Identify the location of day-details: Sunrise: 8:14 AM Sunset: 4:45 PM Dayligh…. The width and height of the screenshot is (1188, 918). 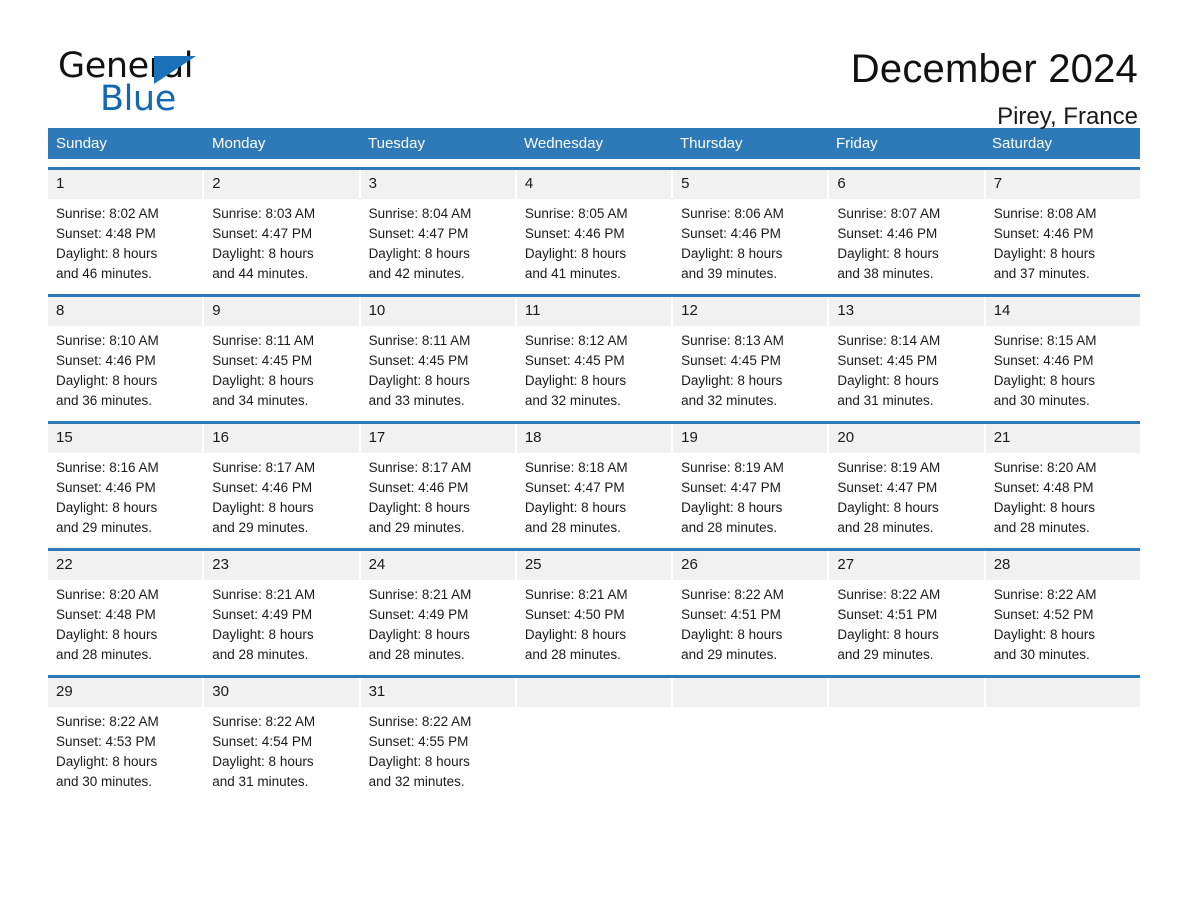
(906, 368).